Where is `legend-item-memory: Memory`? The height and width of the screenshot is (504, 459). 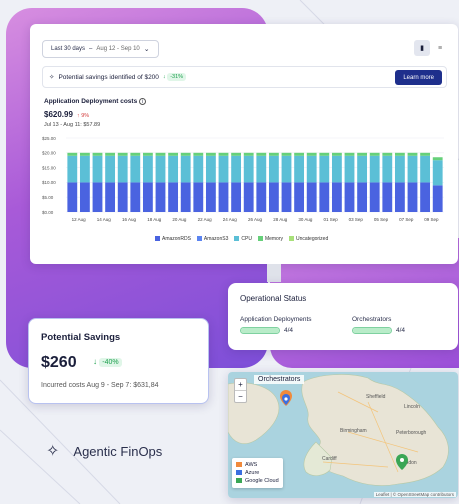
legend-item-memory: Memory is located at coordinates (270, 239).